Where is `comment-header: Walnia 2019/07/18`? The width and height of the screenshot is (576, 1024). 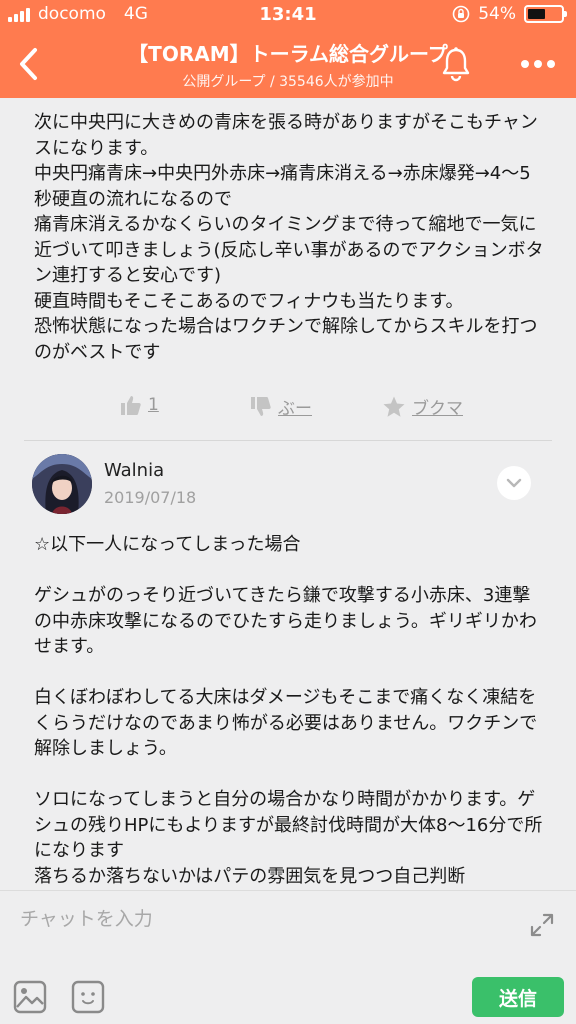 comment-header: Walnia 2019/07/18 is located at coordinates (288, 484).